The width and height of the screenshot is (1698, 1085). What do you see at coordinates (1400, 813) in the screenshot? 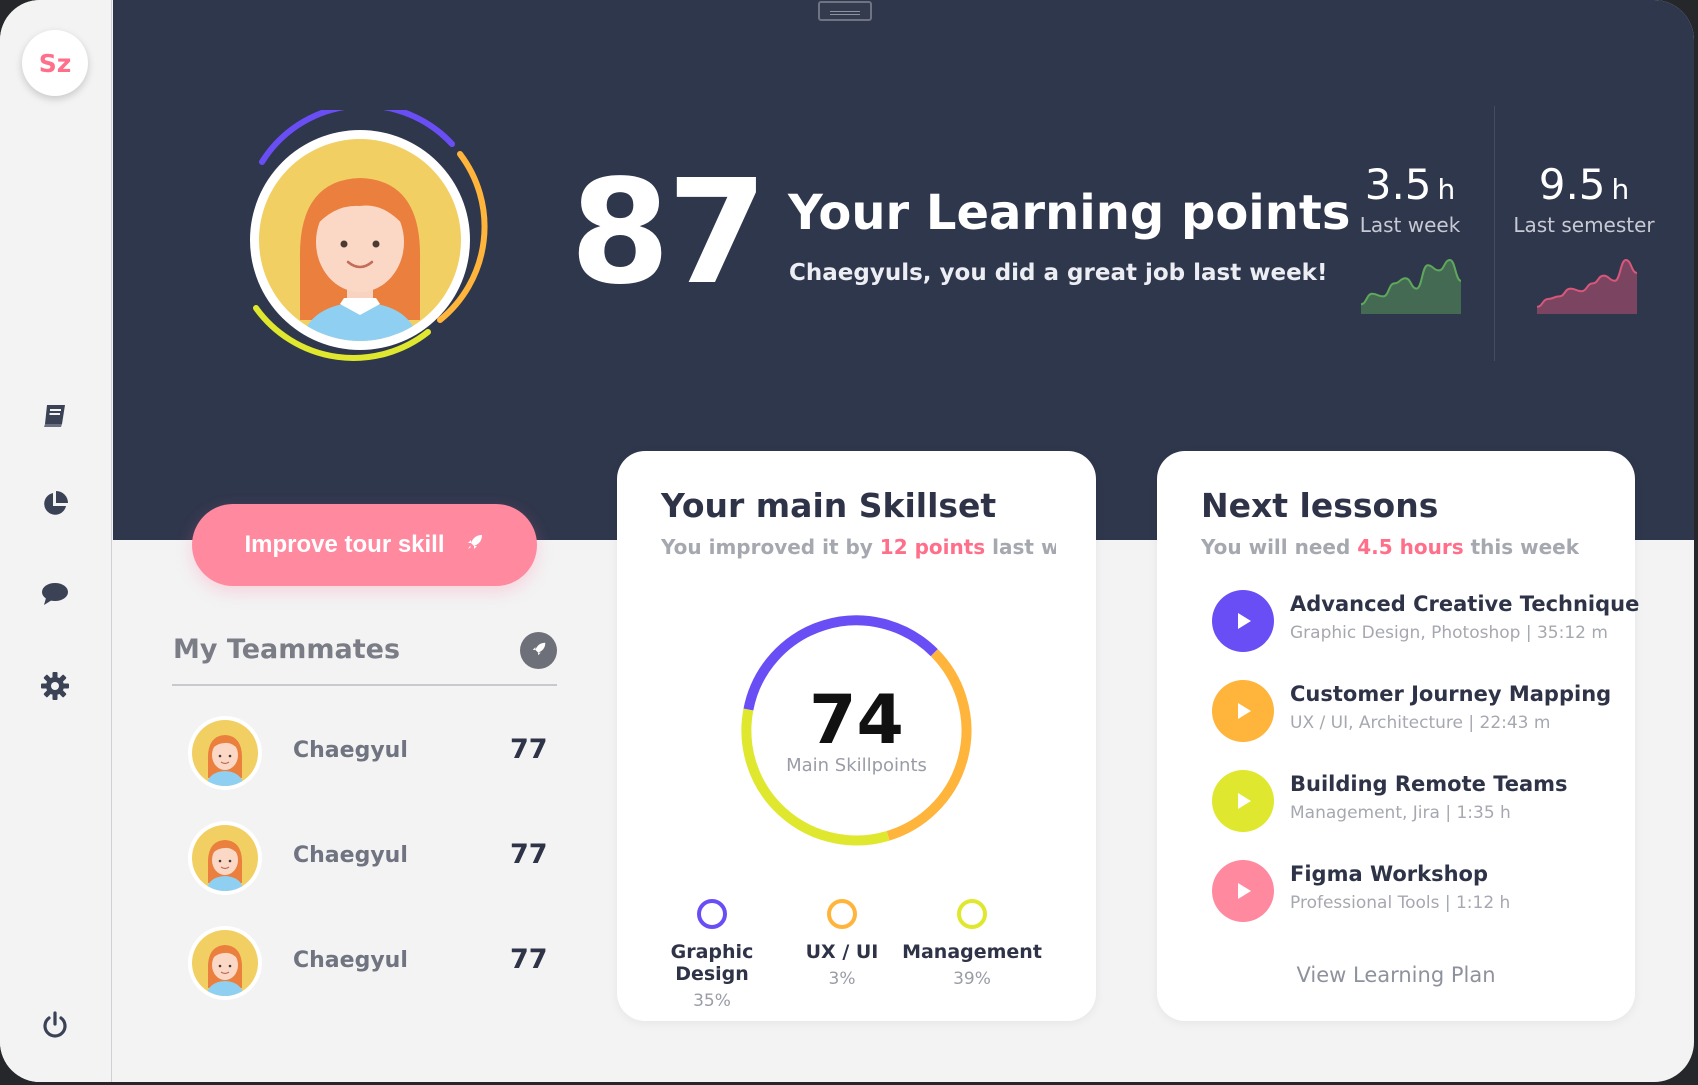
I see `lesson-meta: Management, Jira | 1:35 h` at bounding box center [1400, 813].